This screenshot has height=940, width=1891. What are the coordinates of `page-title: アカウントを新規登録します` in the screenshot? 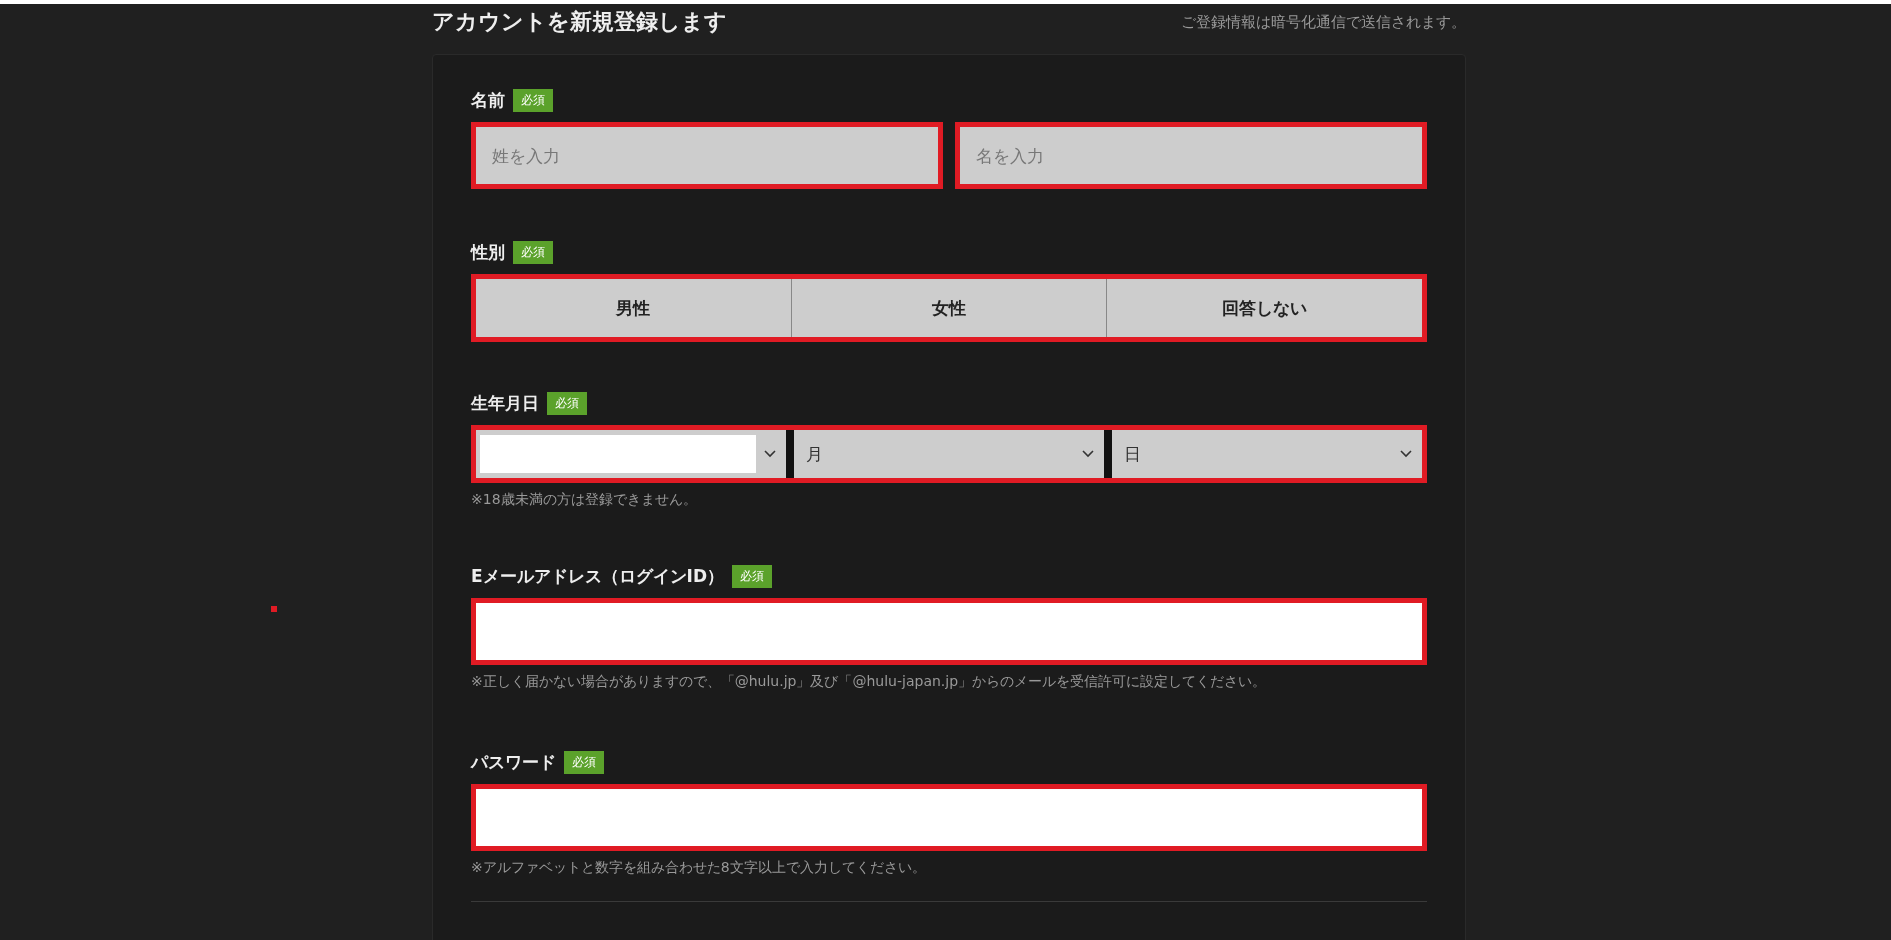 It's located at (579, 22).